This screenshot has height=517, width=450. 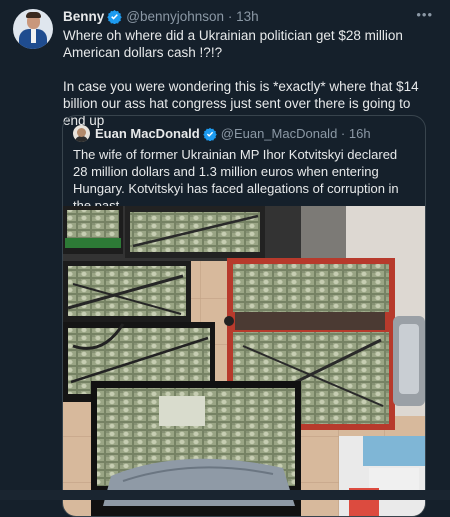 I want to click on tweet-timestamp: 13h, so click(x=247, y=16).